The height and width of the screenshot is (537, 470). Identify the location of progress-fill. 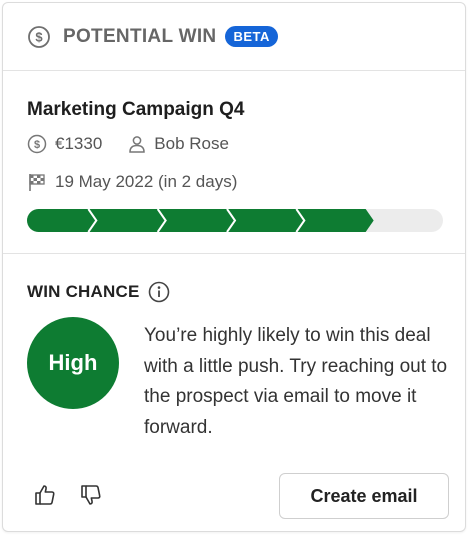
(200, 220).